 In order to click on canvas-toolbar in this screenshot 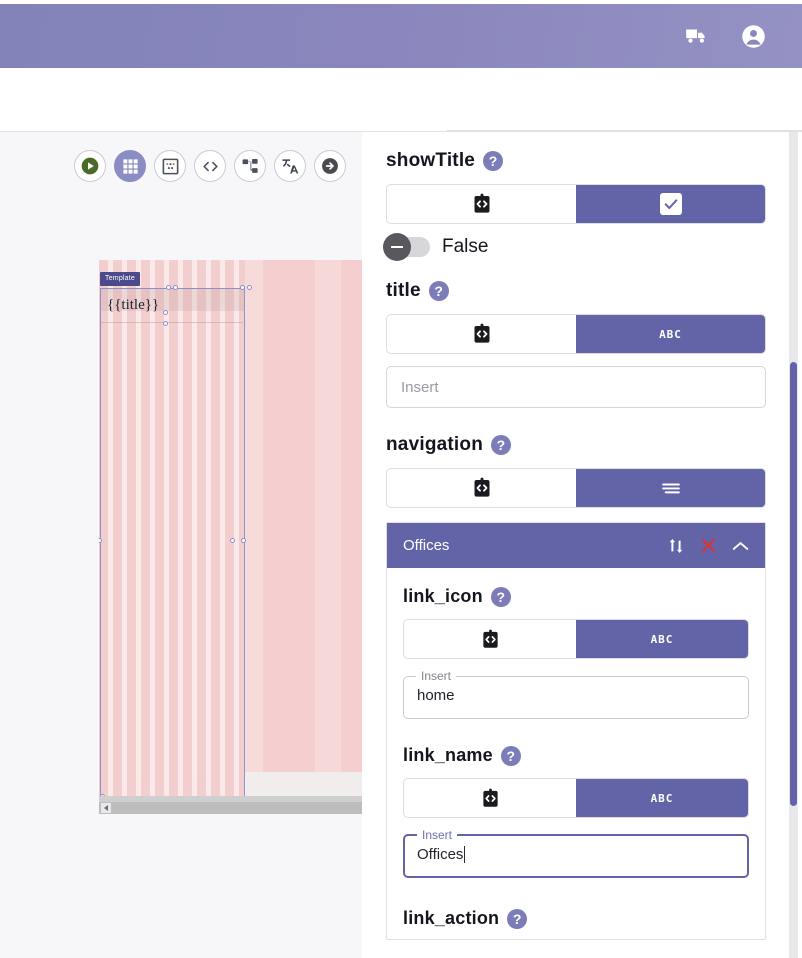, I will do `click(210, 166)`.